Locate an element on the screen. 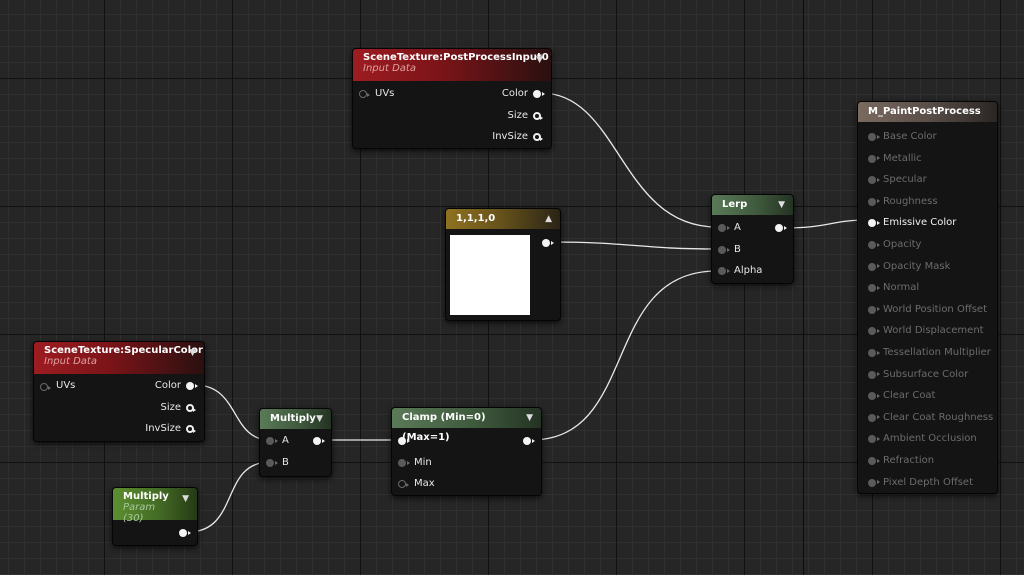  pin-label-size: Size is located at coordinates (517, 115).